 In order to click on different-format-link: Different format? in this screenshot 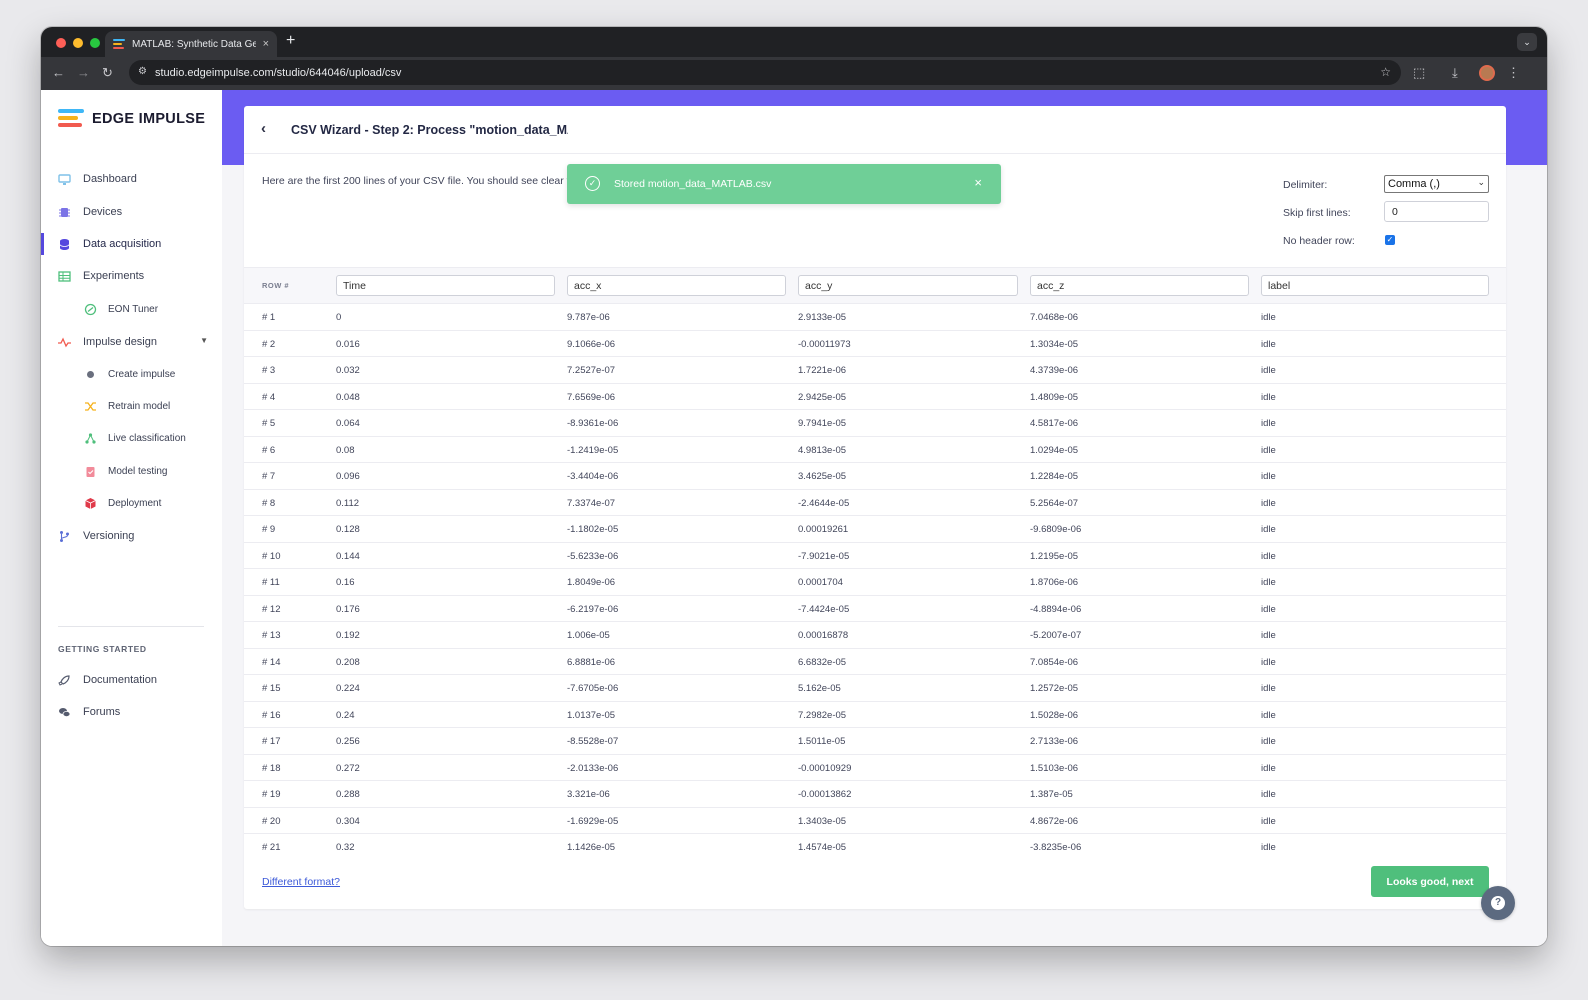, I will do `click(301, 882)`.